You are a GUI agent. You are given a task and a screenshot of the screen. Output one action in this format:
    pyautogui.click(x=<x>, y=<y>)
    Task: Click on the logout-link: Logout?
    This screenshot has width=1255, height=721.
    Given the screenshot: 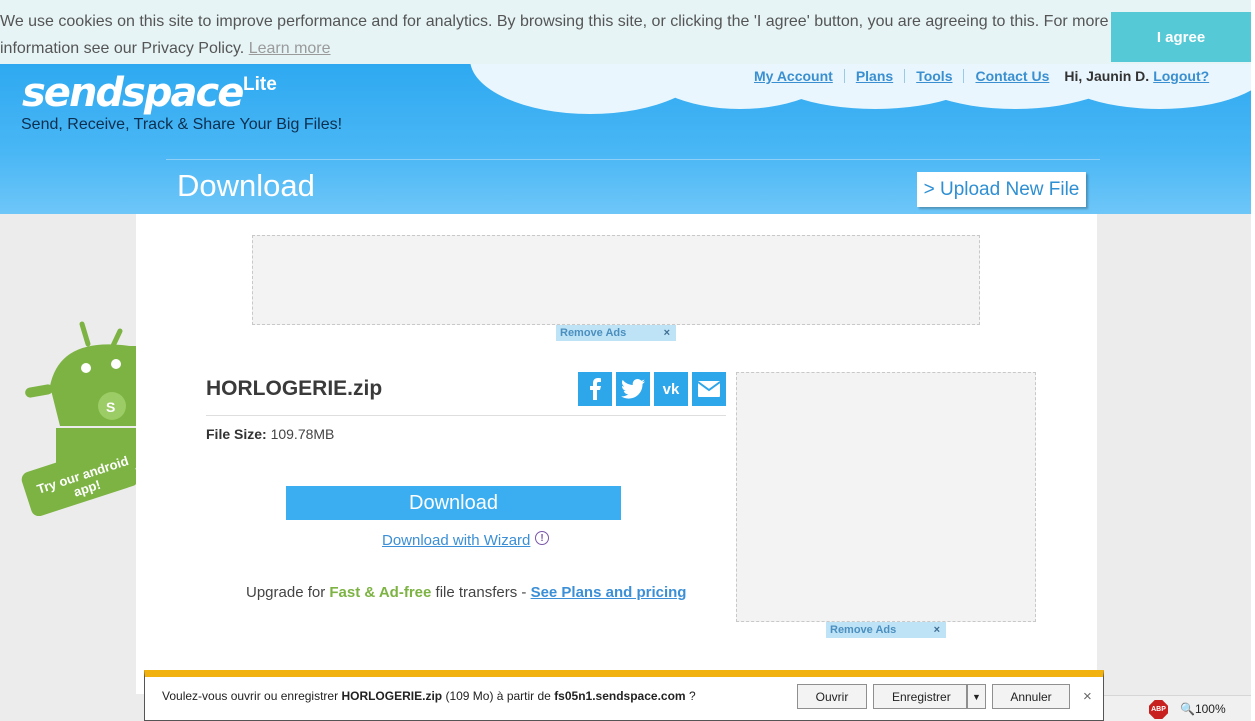 What is the action you would take?
    pyautogui.click(x=1181, y=76)
    